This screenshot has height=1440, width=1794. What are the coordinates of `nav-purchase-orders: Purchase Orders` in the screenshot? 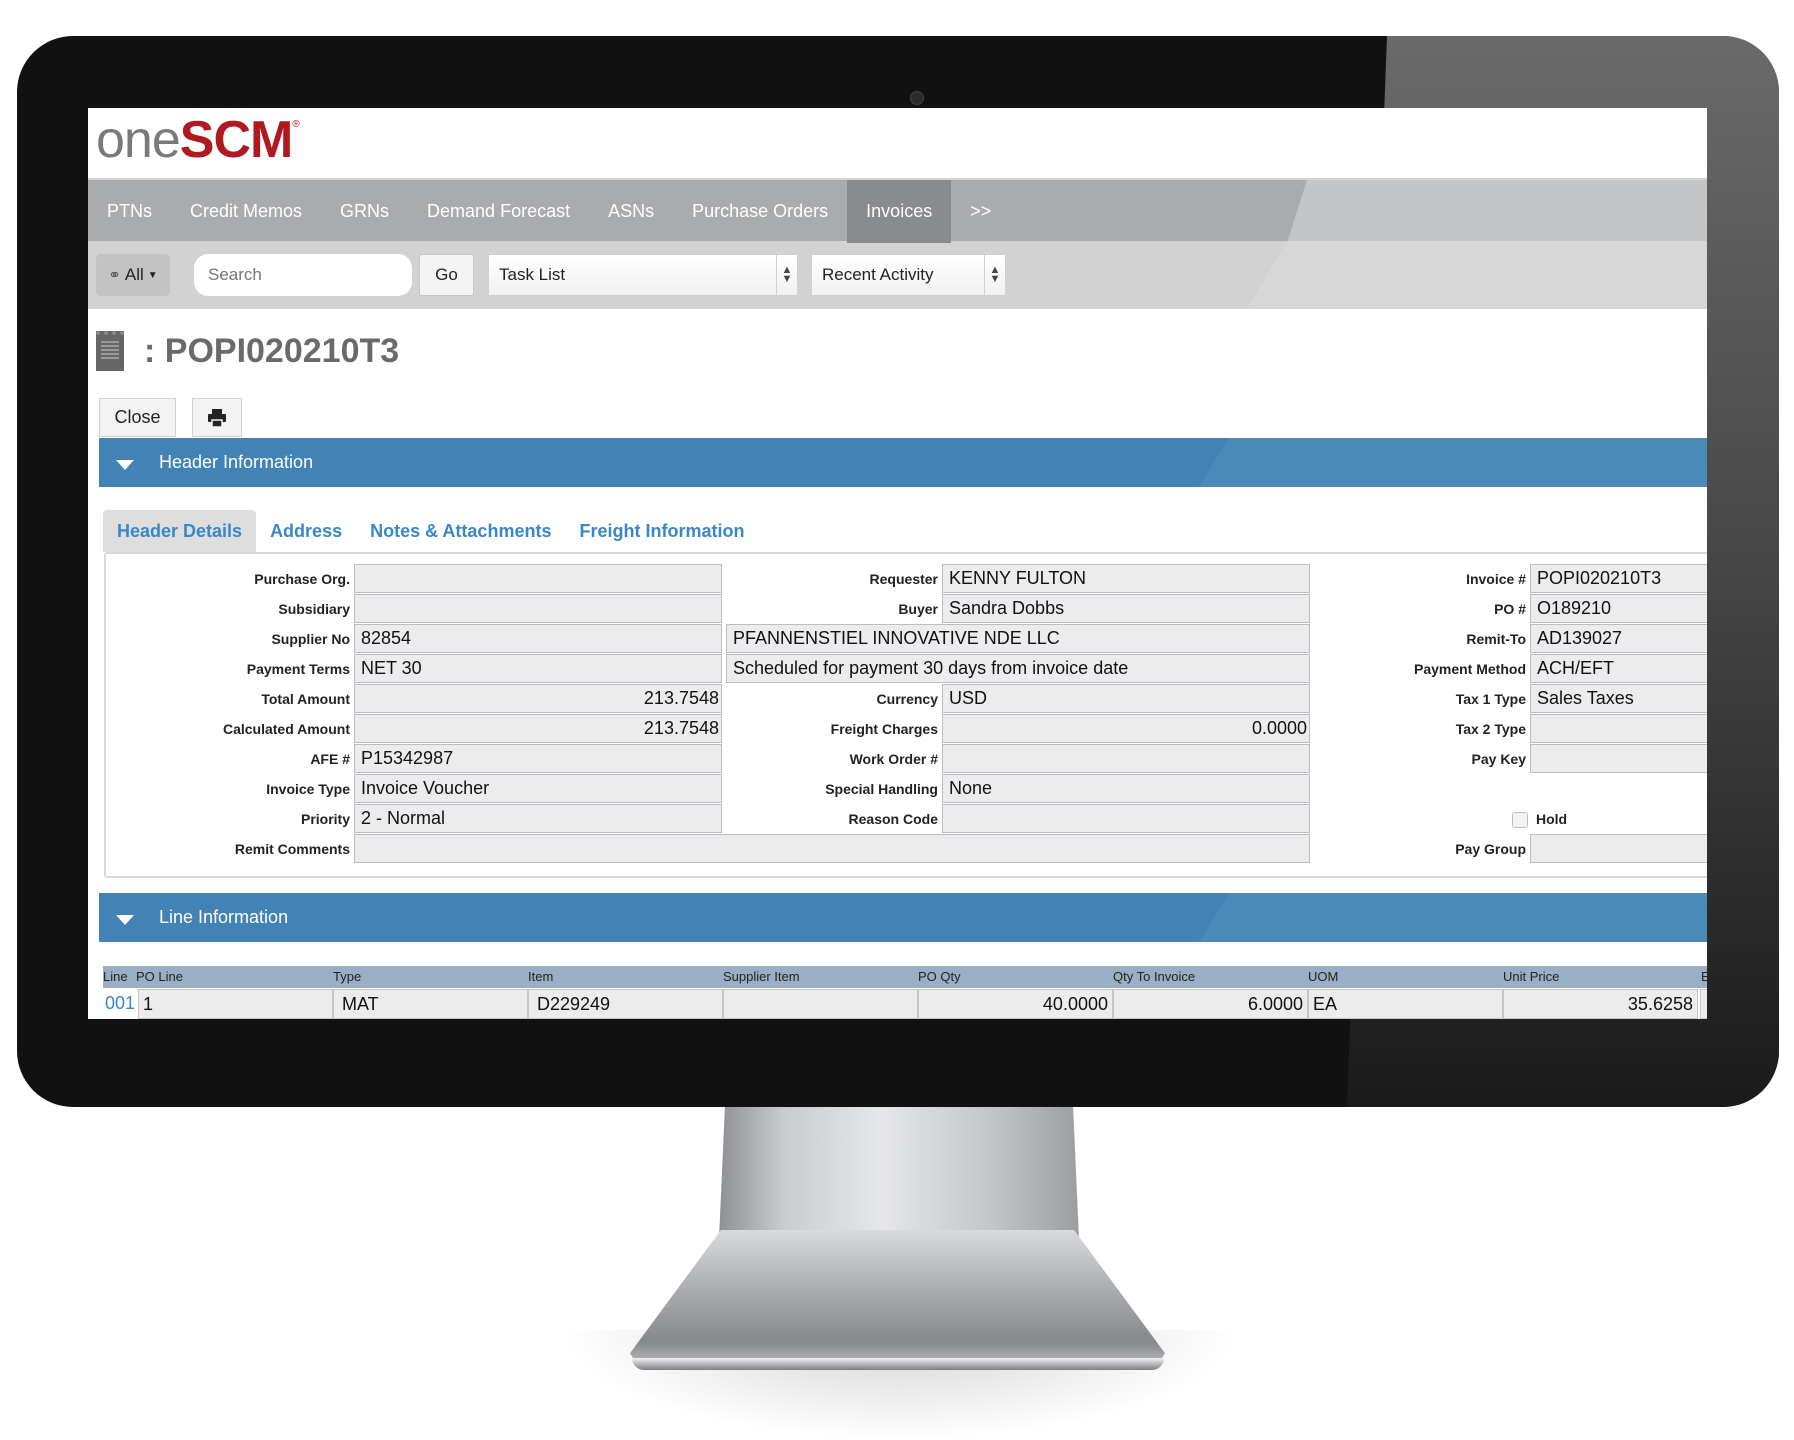 It's located at (760, 211).